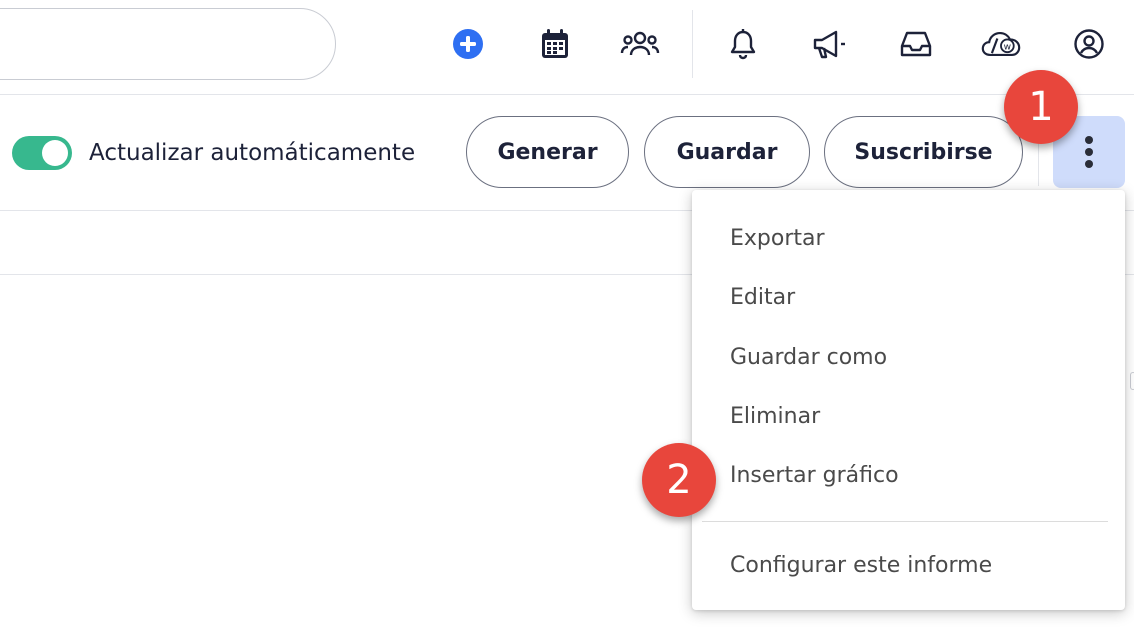 The width and height of the screenshot is (1134, 630). Describe the element at coordinates (1008, 47) in the screenshot. I see `cloud-w-letter: w` at that location.